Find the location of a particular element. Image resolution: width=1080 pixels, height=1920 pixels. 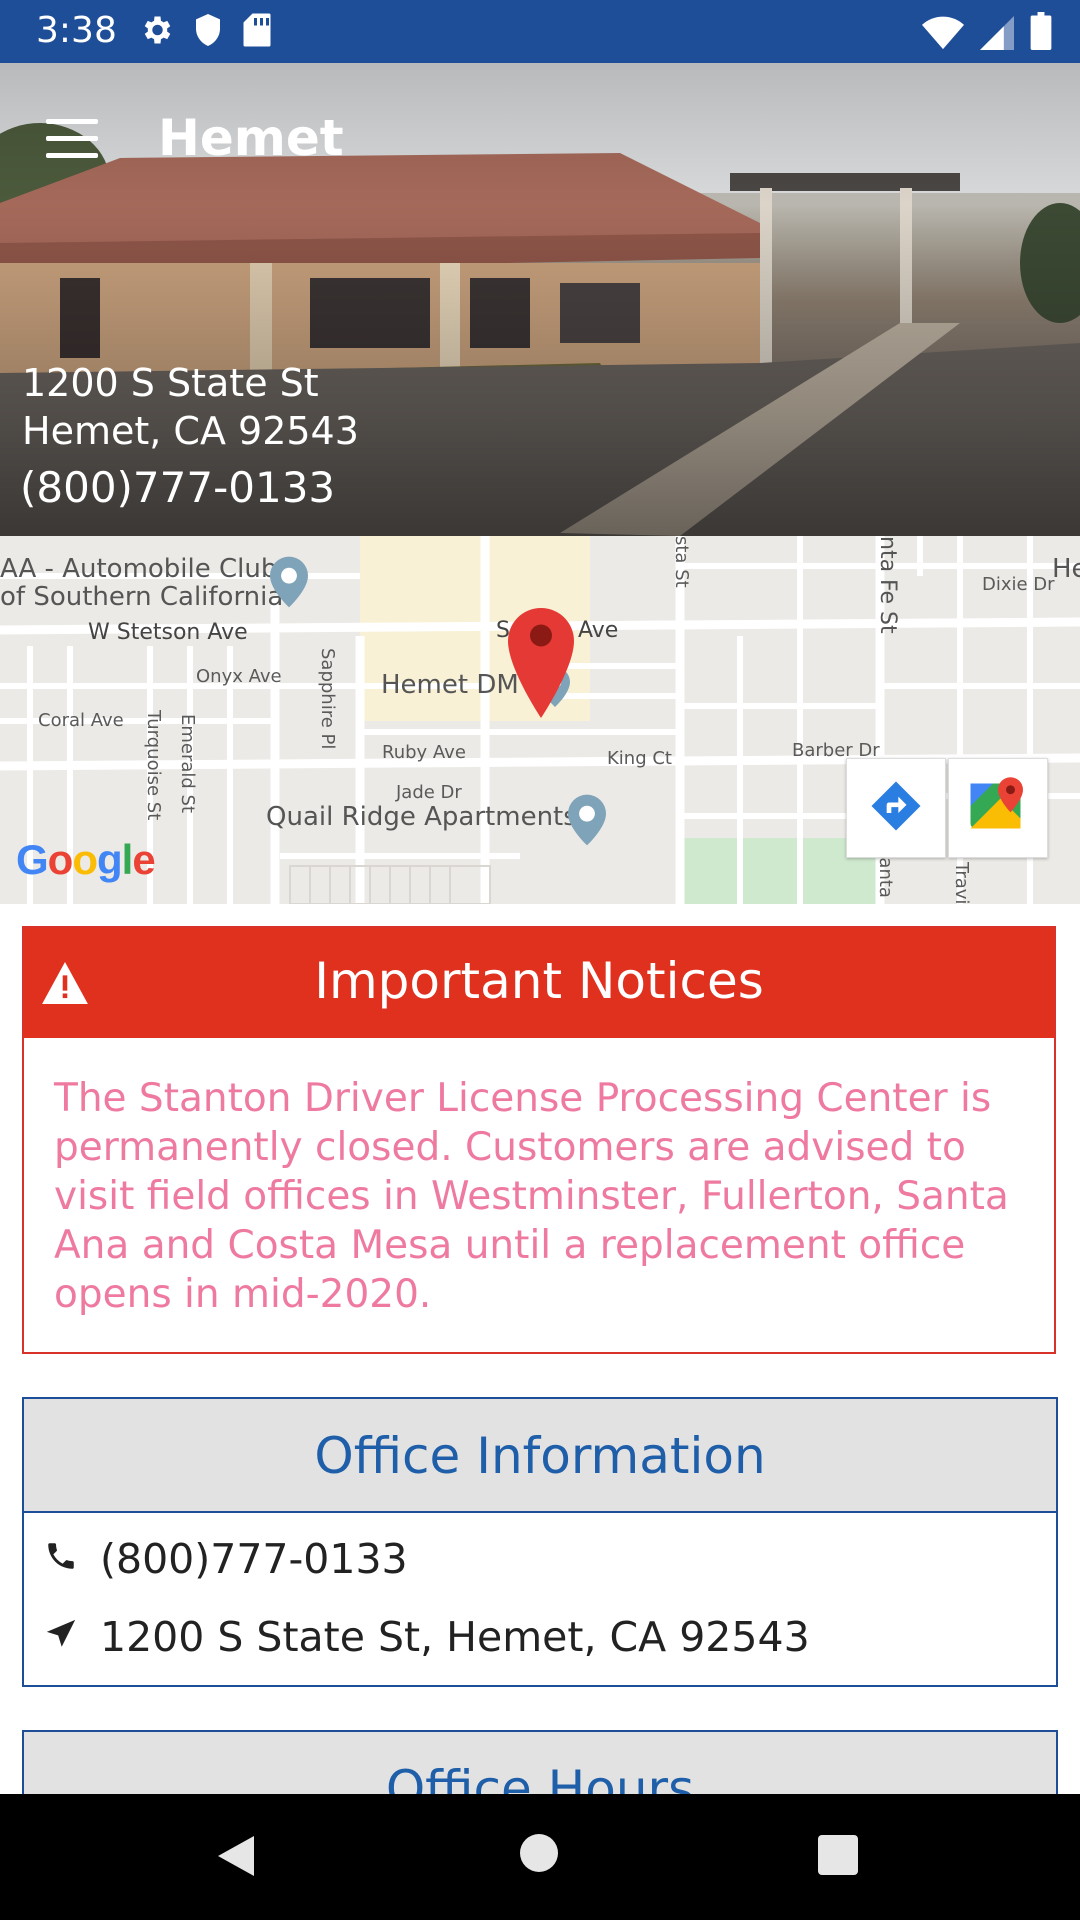

phone-icon is located at coordinates (72, 1559).